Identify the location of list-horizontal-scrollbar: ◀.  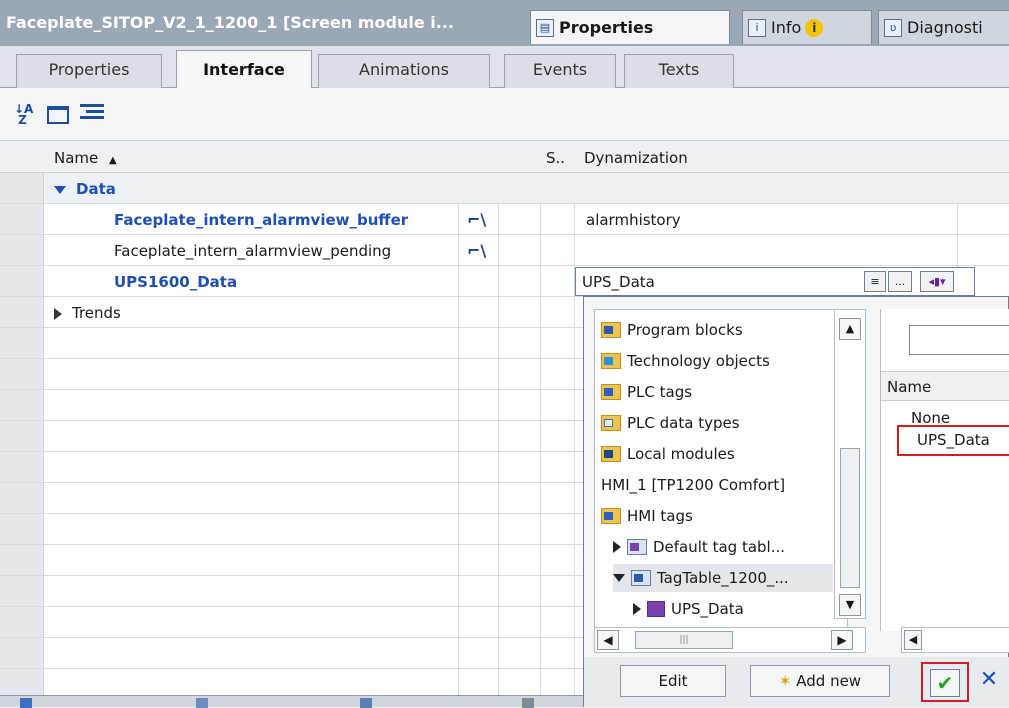
(955, 640).